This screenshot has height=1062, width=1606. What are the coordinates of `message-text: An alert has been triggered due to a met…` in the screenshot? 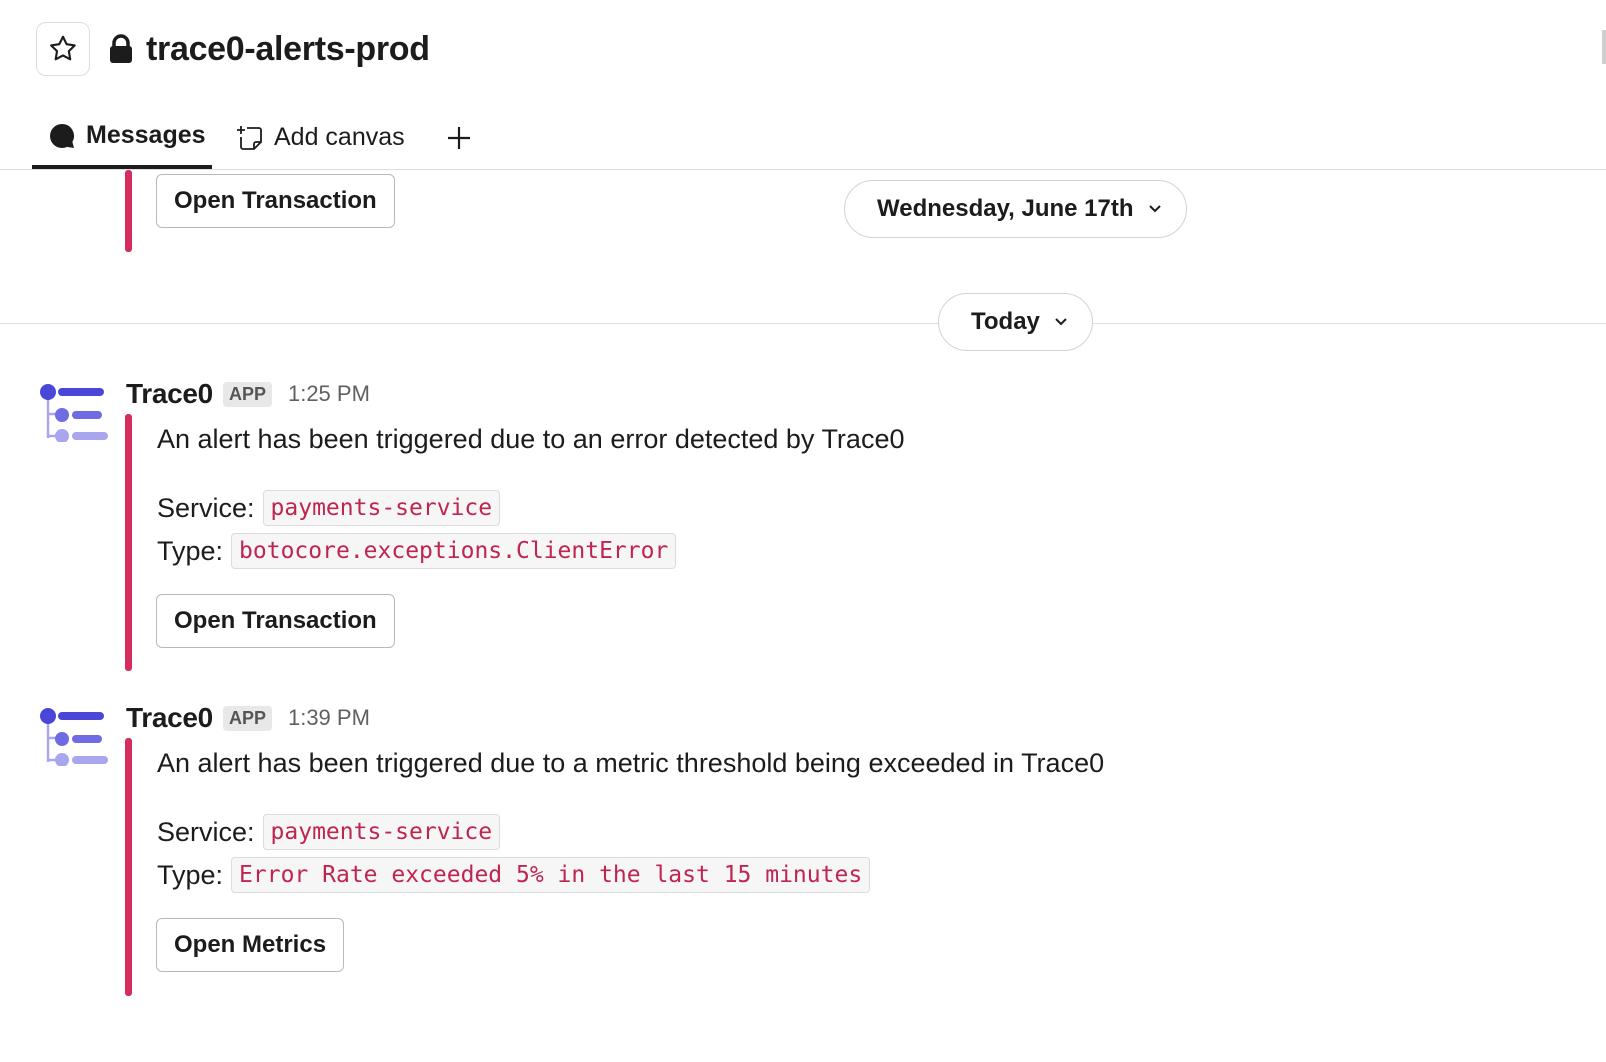 It's located at (631, 763).